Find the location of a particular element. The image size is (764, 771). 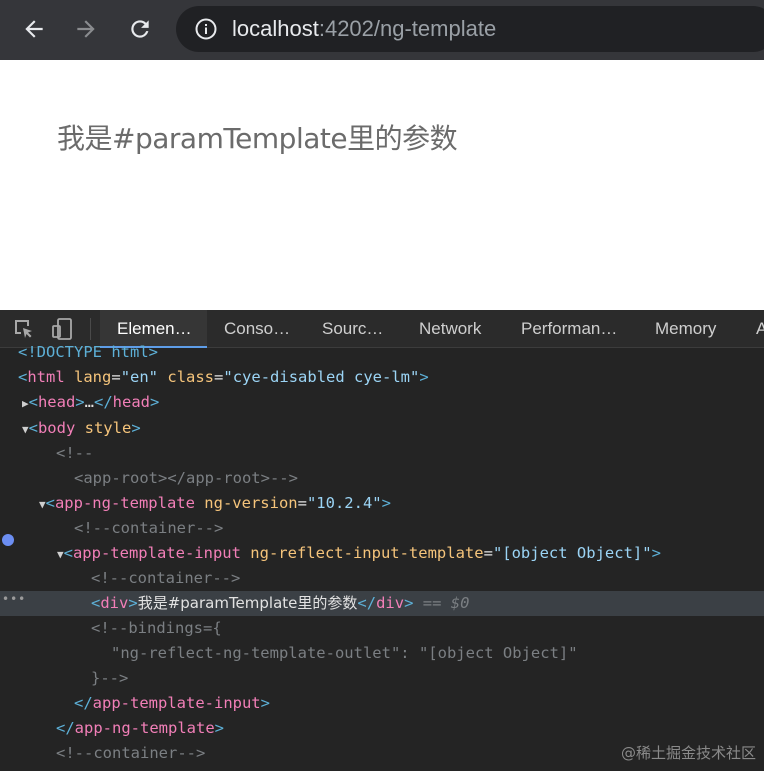

url-host: localhost is located at coordinates (275, 28).